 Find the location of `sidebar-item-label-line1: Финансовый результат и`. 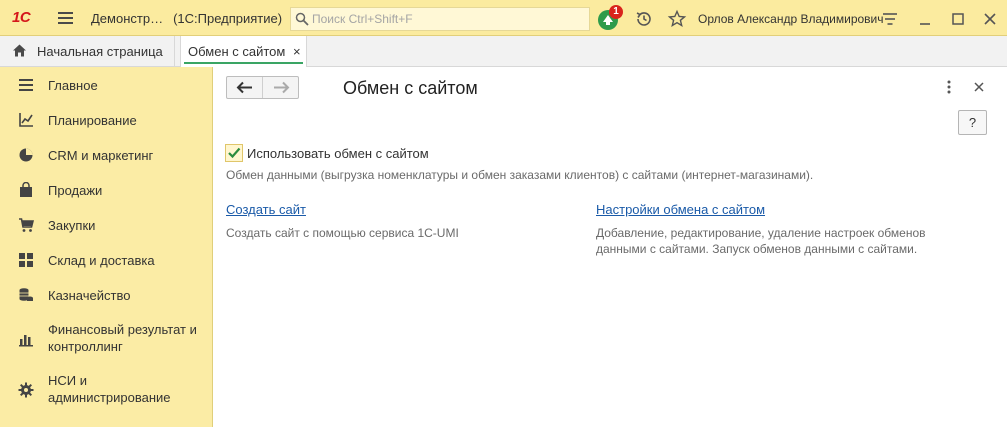

sidebar-item-label-line1: Финансовый результат и is located at coordinates (122, 329).